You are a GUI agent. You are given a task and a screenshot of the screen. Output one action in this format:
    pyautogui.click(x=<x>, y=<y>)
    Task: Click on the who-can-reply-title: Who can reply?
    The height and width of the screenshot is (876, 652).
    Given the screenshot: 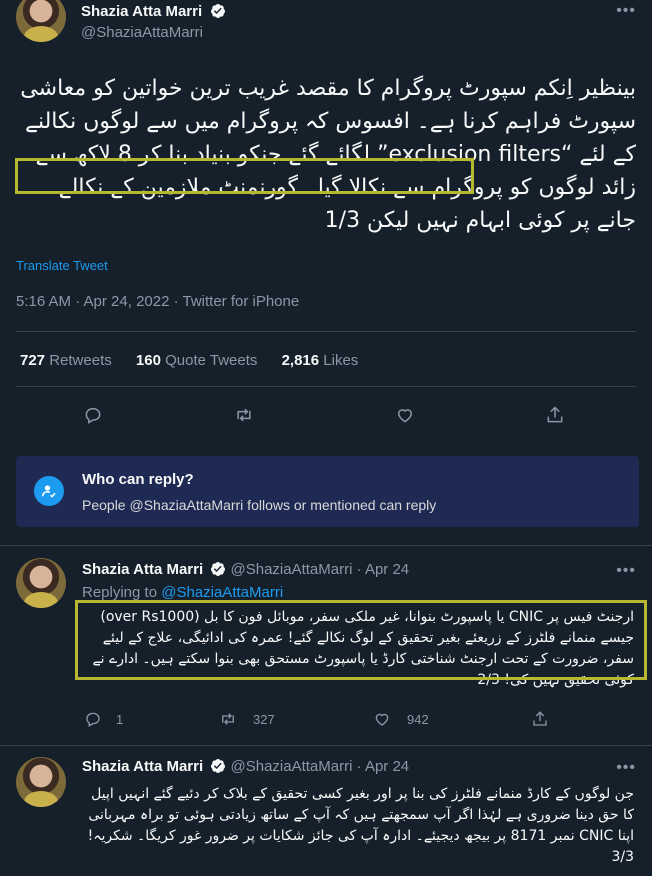 What is the action you would take?
    pyautogui.click(x=138, y=479)
    